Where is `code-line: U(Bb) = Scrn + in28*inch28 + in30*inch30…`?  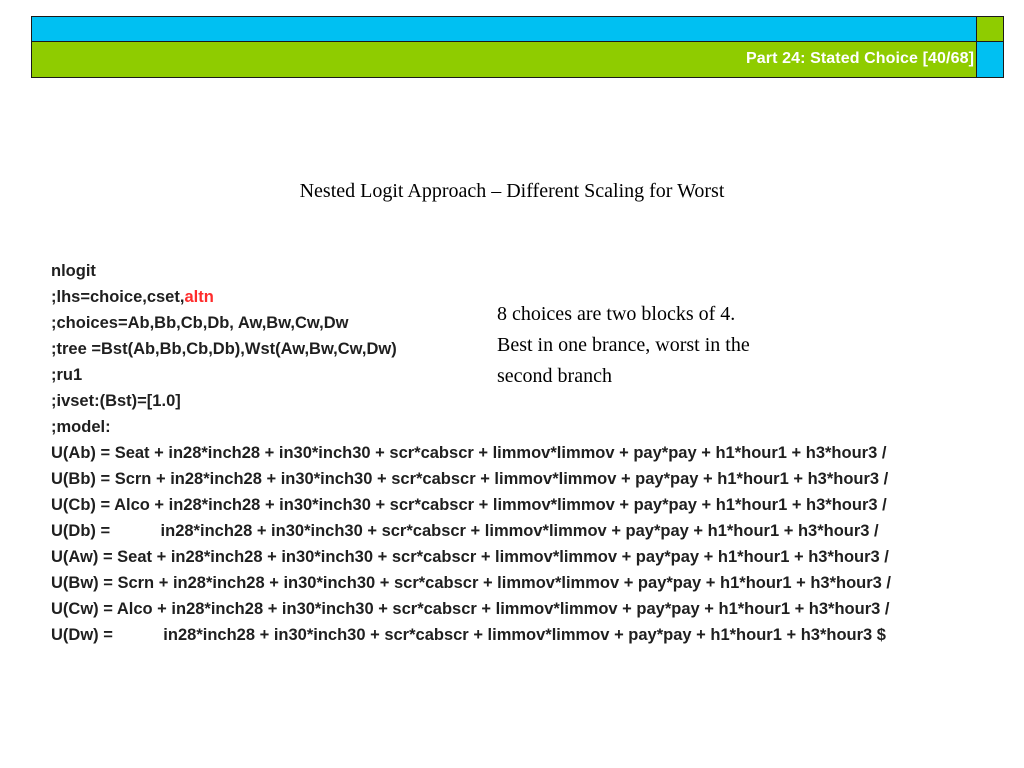
code-line: U(Bb) = Scrn + in28*inch28 + in30*inch30… is located at coordinates (470, 479).